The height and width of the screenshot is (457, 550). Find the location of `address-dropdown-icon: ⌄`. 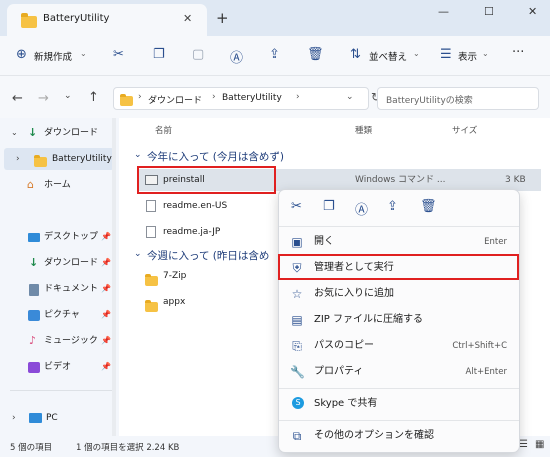

address-dropdown-icon: ⌄ is located at coordinates (350, 97).